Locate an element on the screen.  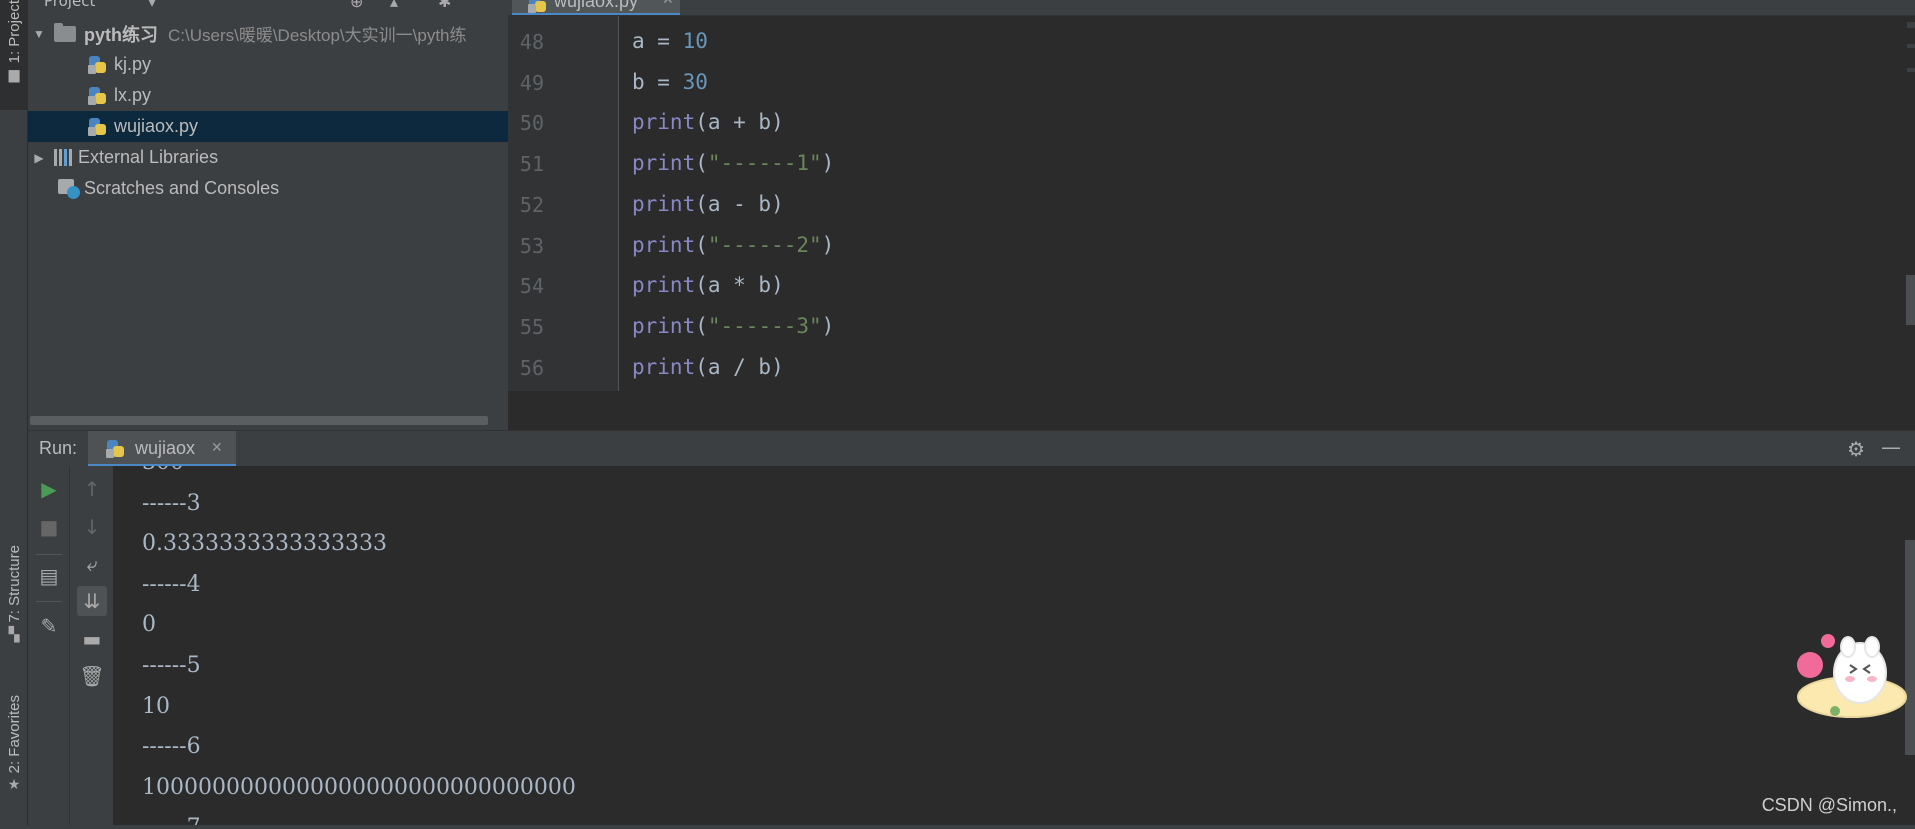
editor-vertical-scrollbar is located at coordinates (1910, 300).